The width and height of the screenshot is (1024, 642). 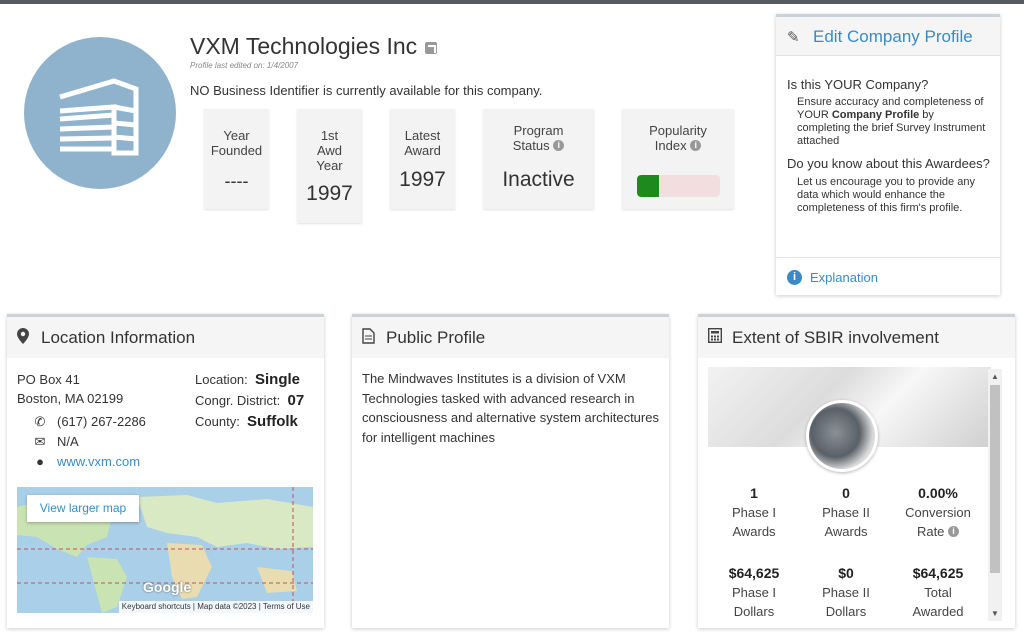 I want to click on edit-company-profile-link: Edit Company Profile, so click(x=893, y=37).